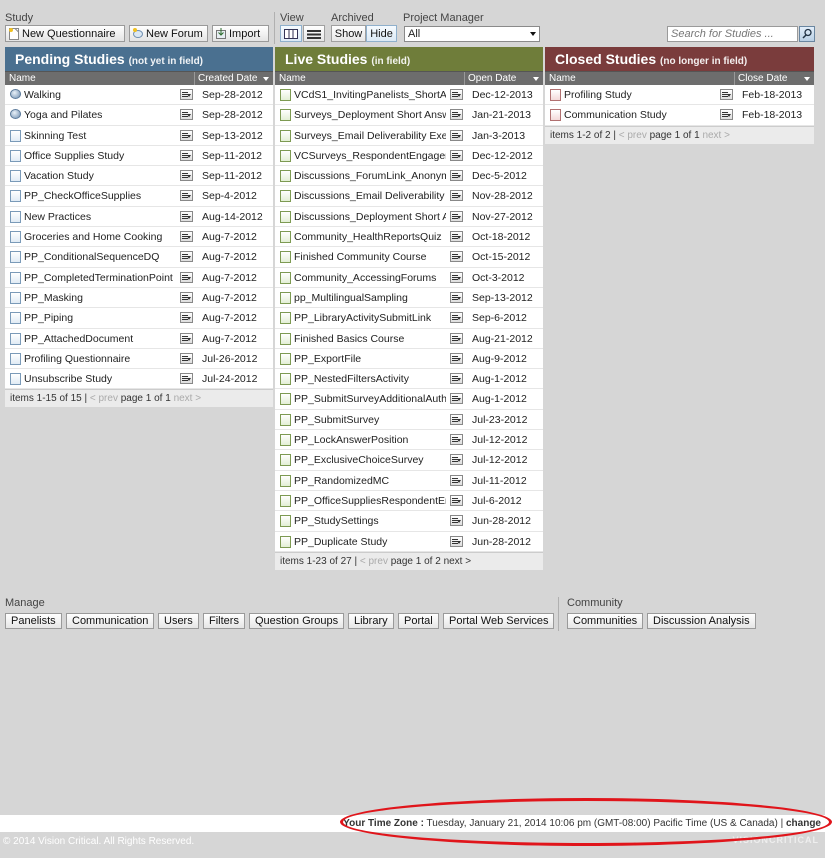 This screenshot has height=866, width=838. I want to click on table-row: Finished Community Course Oct-15-2012, so click(409, 257).